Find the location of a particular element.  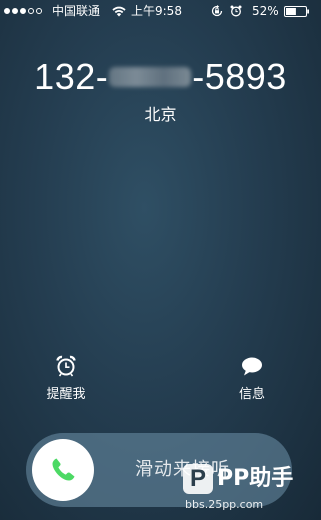

answer-handle is located at coordinates (63, 470).